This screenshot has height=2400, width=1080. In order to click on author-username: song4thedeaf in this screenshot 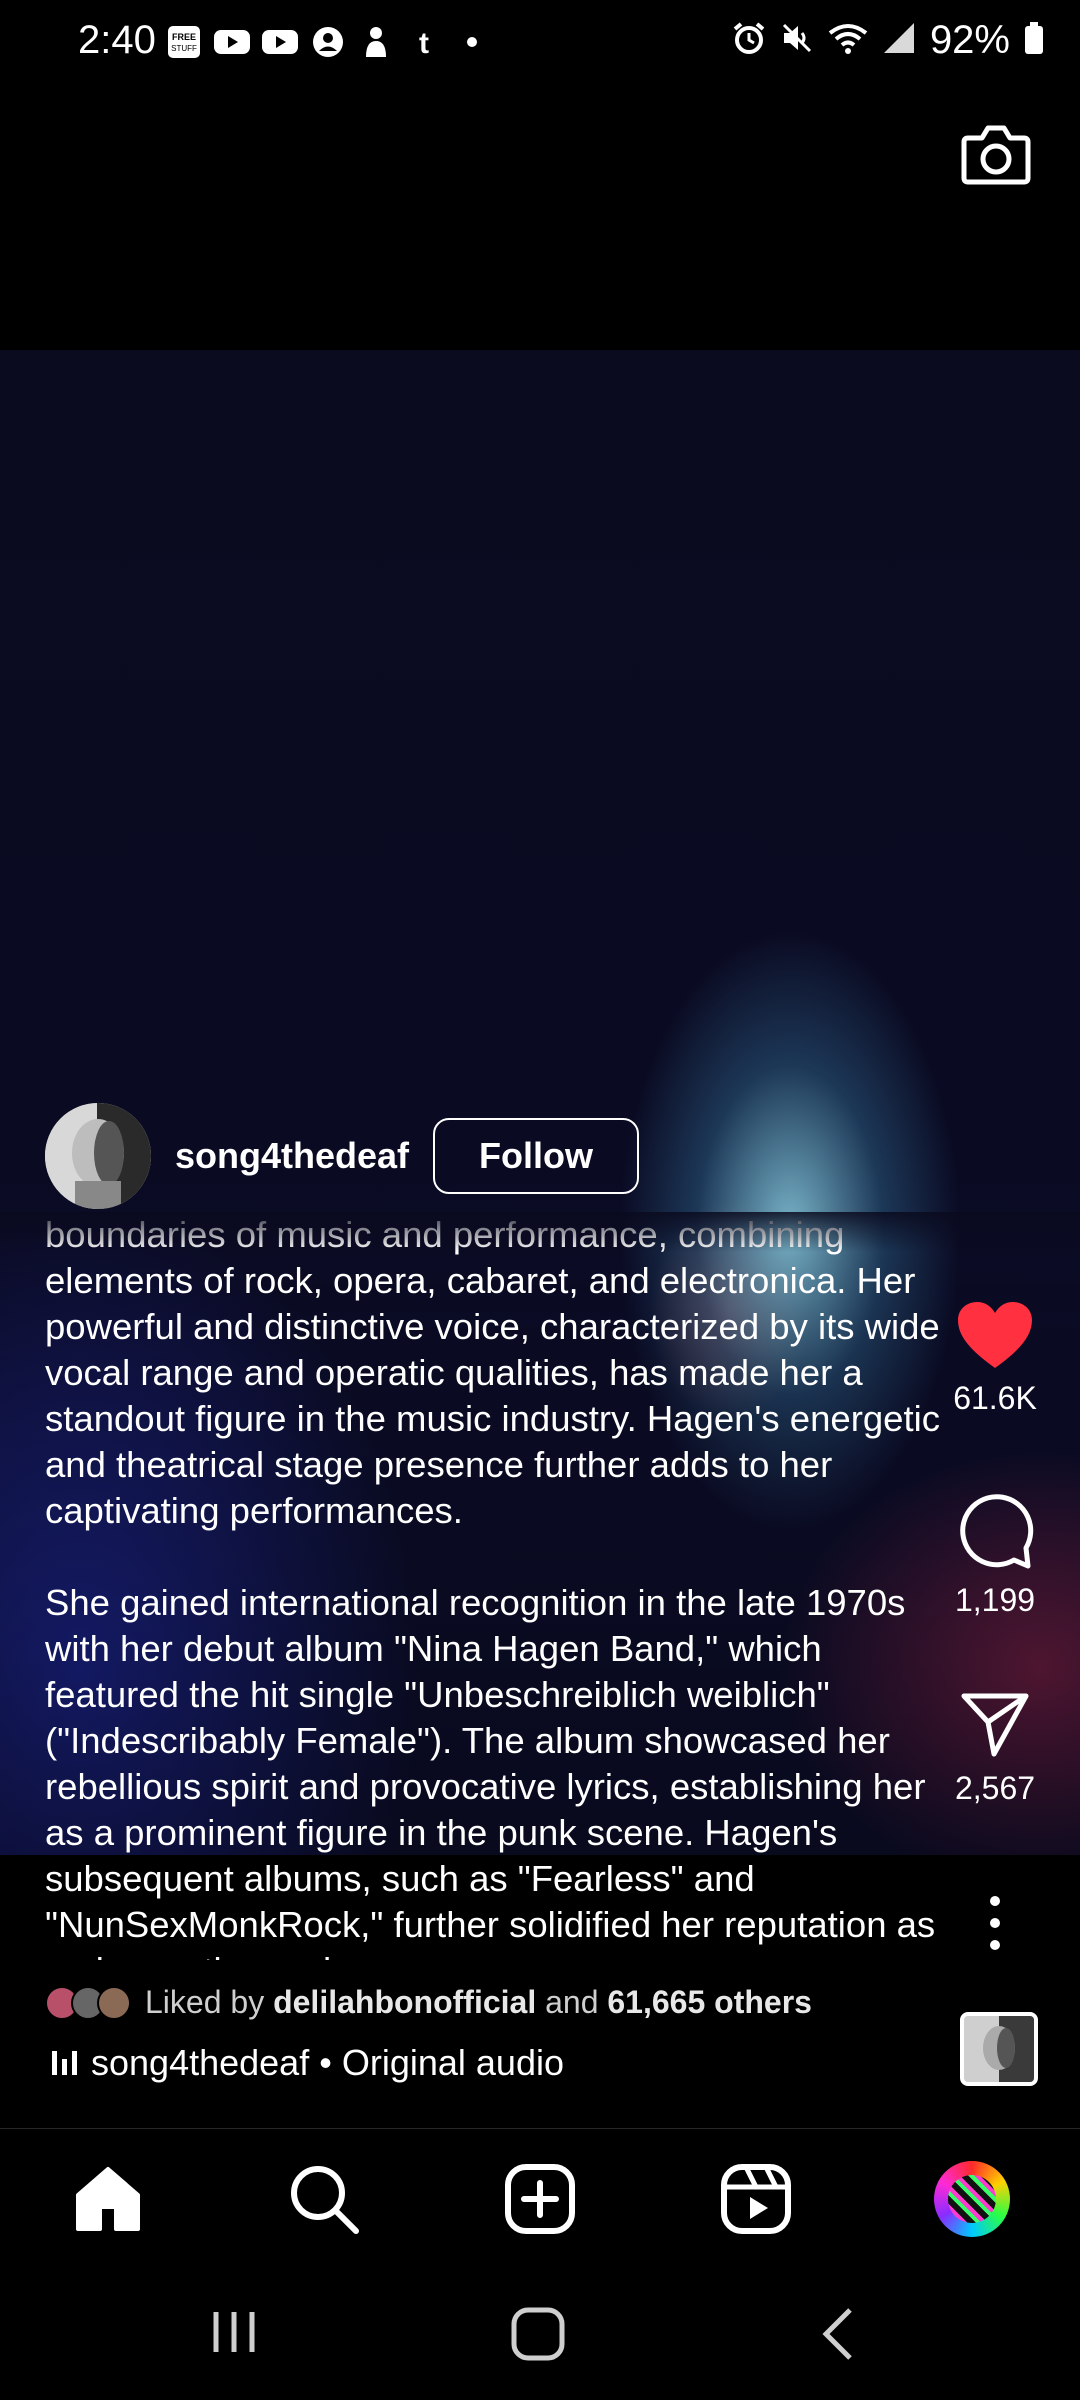, I will do `click(292, 1156)`.